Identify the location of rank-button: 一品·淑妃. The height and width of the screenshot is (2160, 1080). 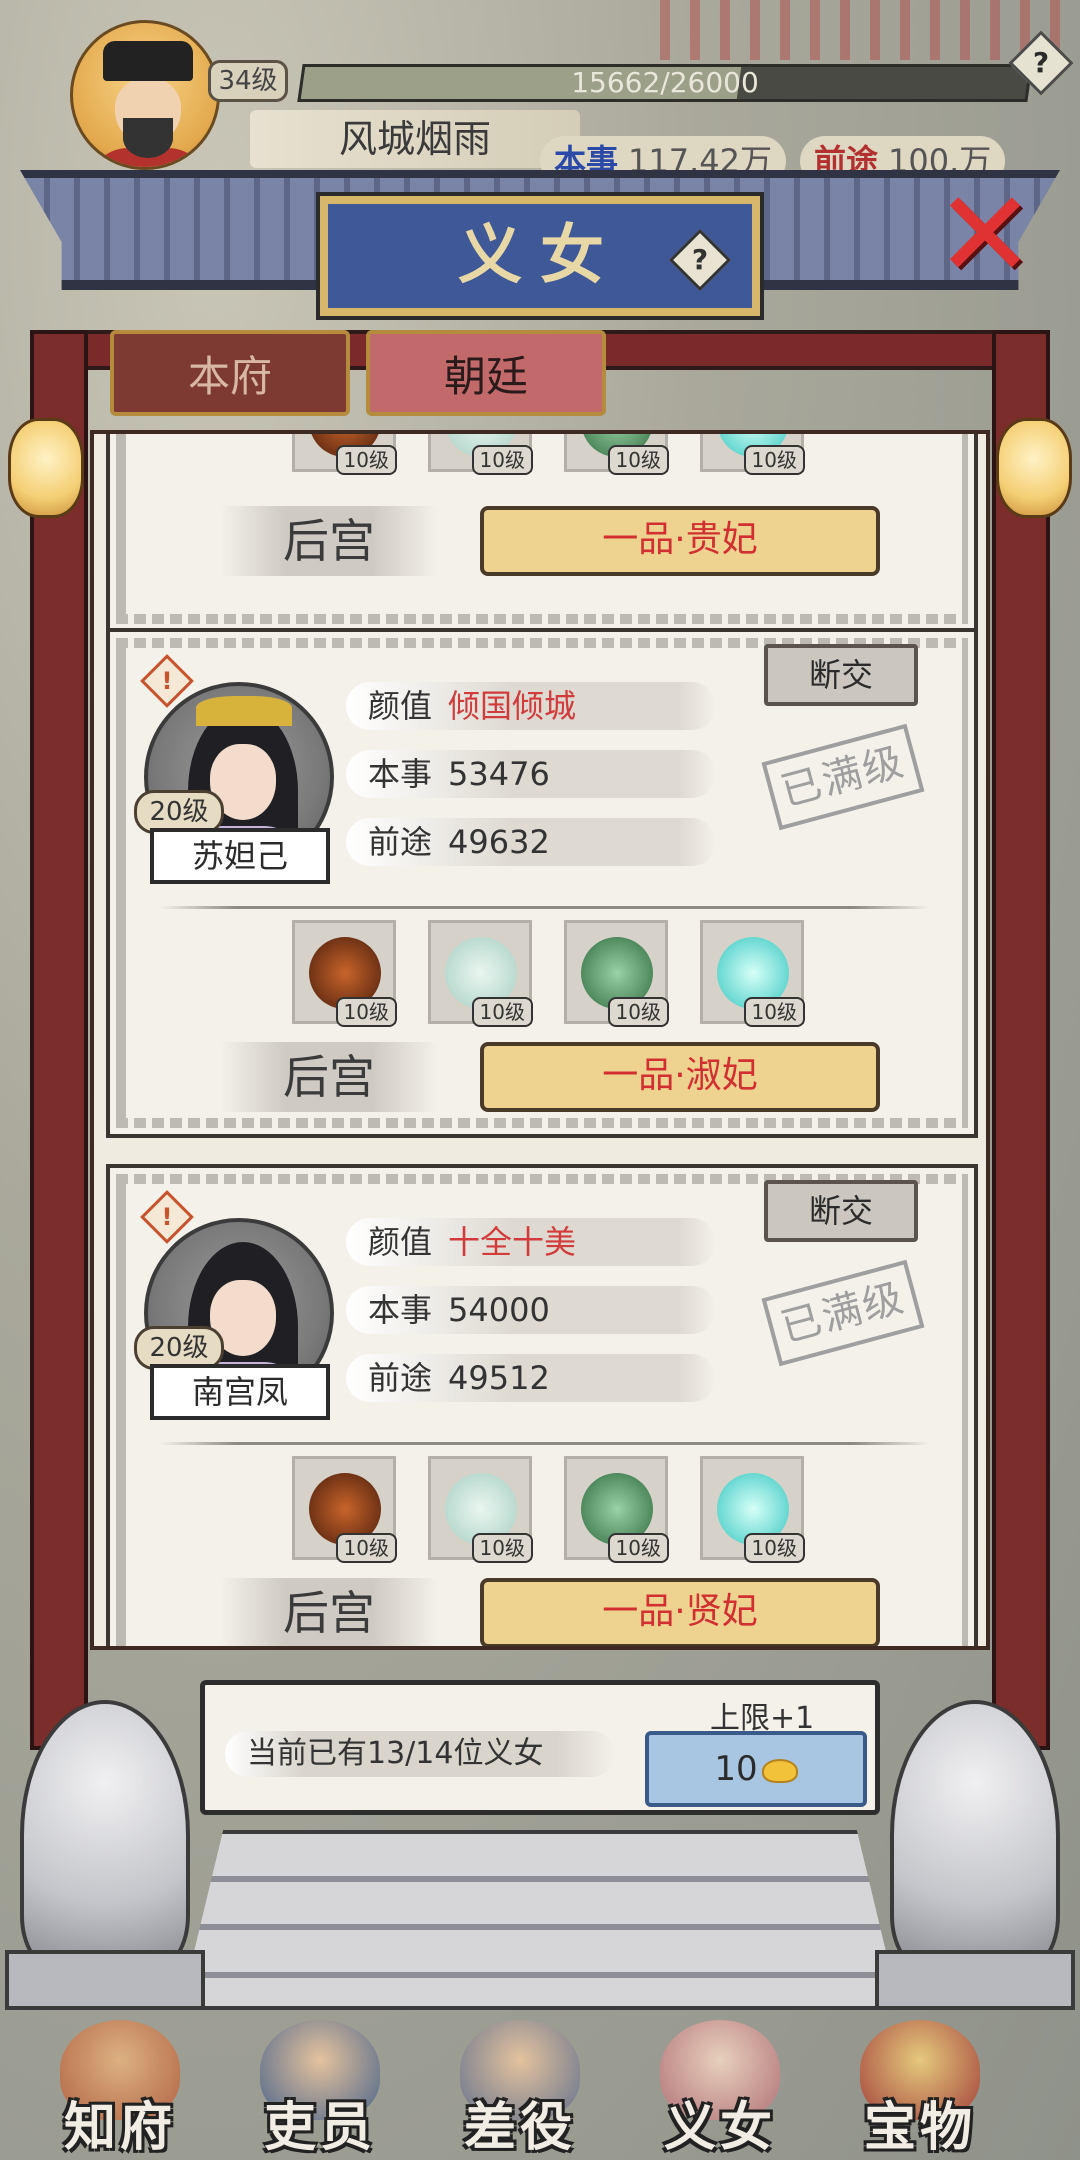
(680, 1077).